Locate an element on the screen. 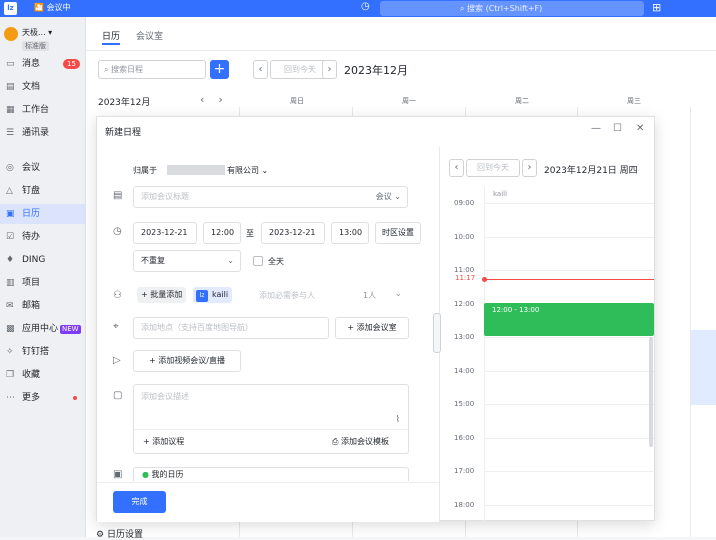  subject-icon: ▤ is located at coordinates (118, 195).